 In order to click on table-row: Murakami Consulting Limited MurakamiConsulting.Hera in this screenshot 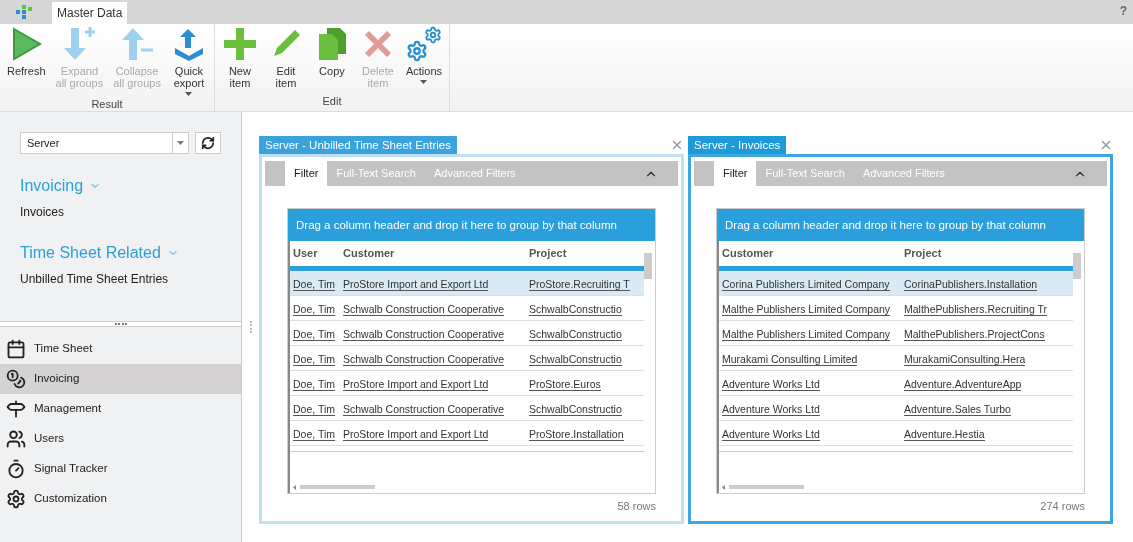, I will do `click(896, 358)`.